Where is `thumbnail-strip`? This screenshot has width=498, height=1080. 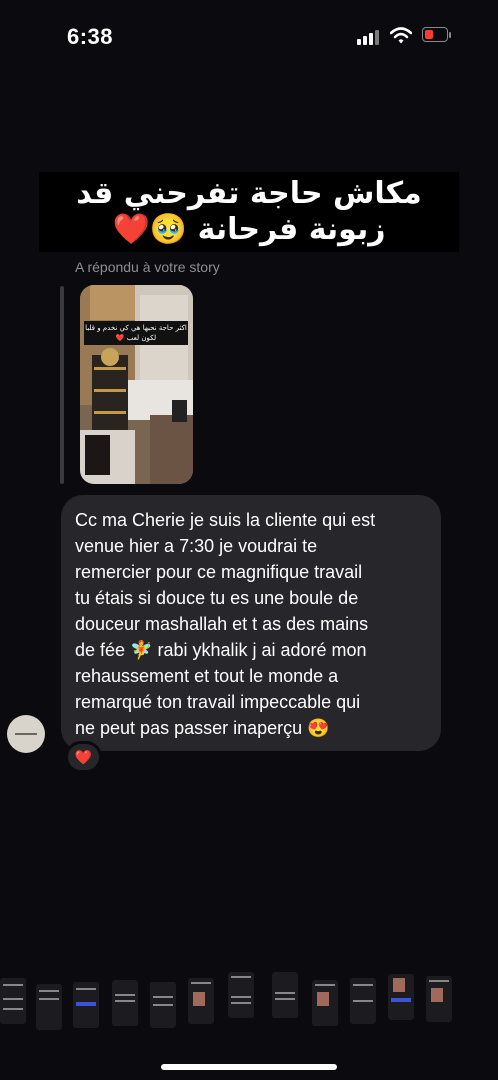 thumbnail-strip is located at coordinates (249, 1000).